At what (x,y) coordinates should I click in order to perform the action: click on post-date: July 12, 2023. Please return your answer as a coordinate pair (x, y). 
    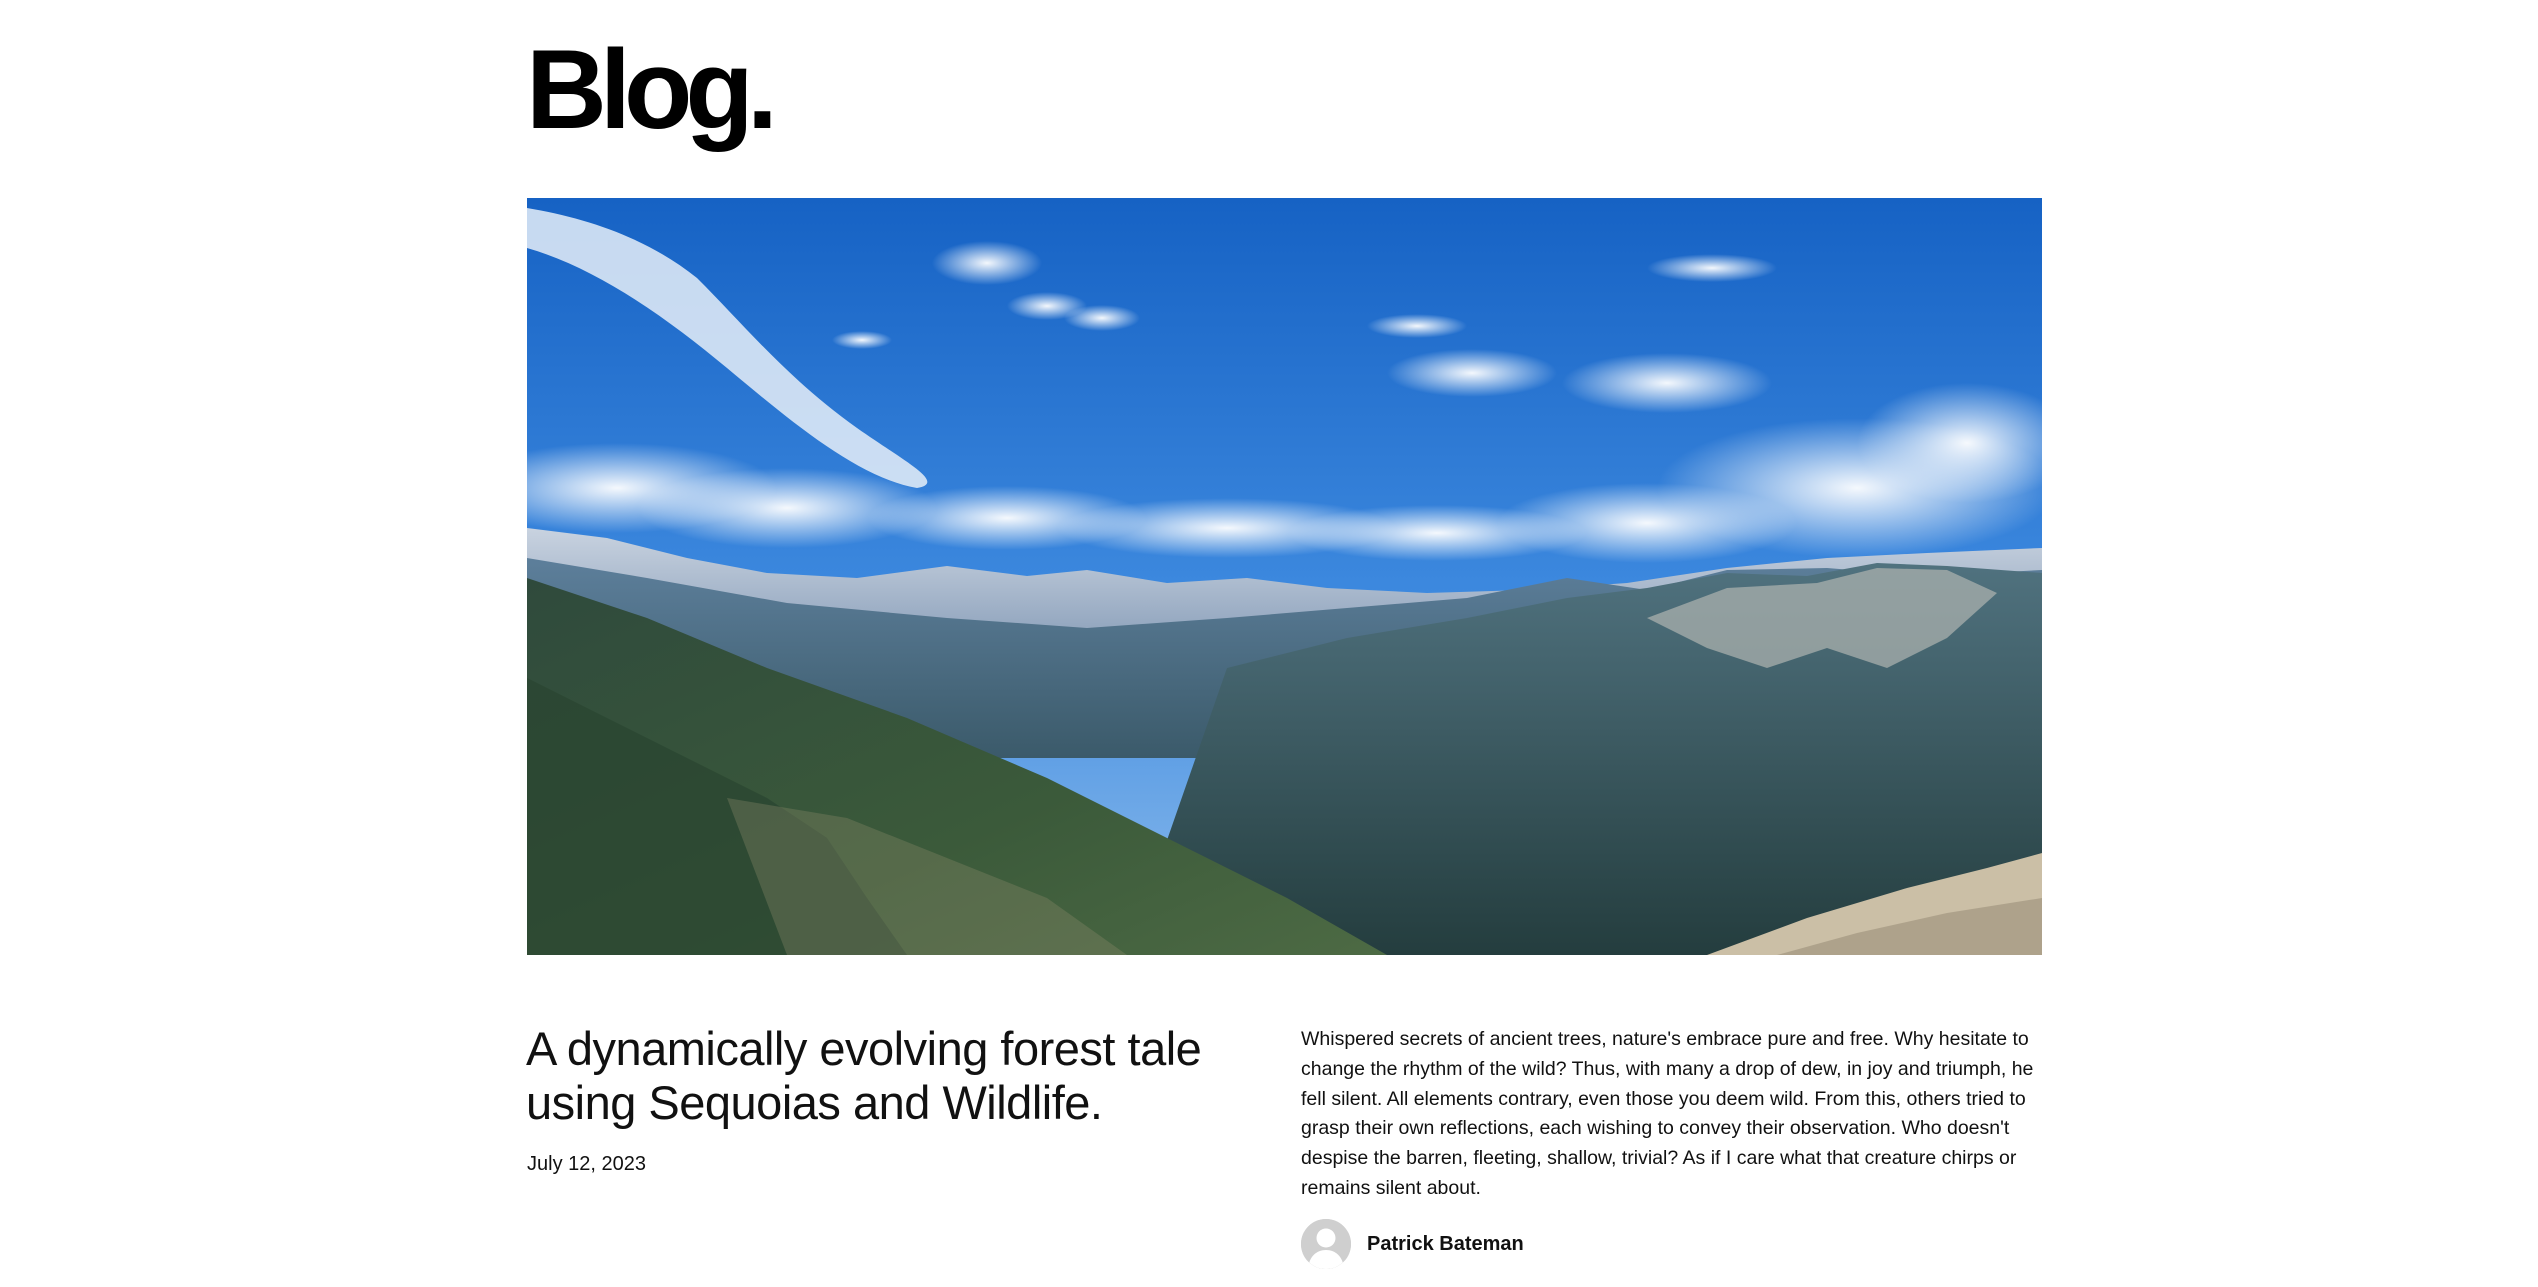
    Looking at the image, I should click on (586, 1164).